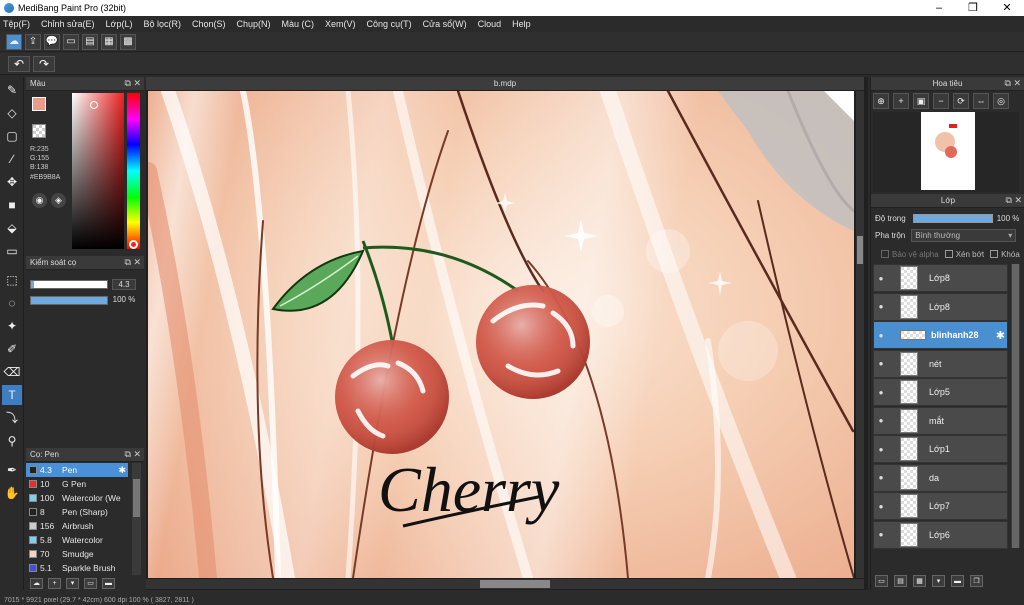 The image size is (1024, 605). Describe the element at coordinates (901, 101) in the screenshot. I see `zoom-in-icon: +` at that location.